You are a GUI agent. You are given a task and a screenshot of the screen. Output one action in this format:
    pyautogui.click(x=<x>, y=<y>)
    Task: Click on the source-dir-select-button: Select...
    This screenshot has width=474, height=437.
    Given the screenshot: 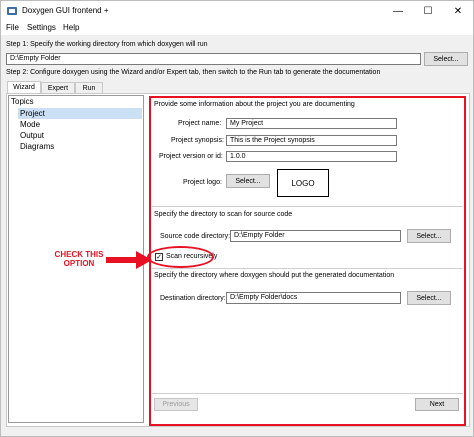 What is the action you would take?
    pyautogui.click(x=429, y=236)
    